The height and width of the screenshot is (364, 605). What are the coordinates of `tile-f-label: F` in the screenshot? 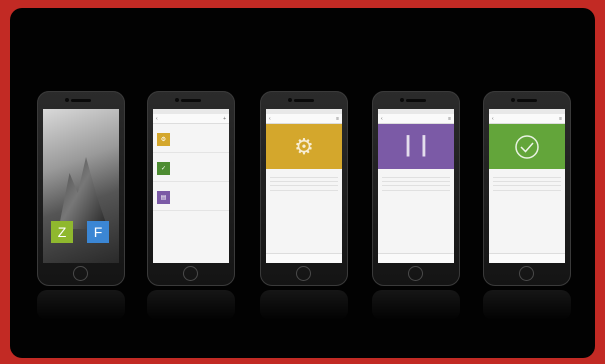 It's located at (98, 232).